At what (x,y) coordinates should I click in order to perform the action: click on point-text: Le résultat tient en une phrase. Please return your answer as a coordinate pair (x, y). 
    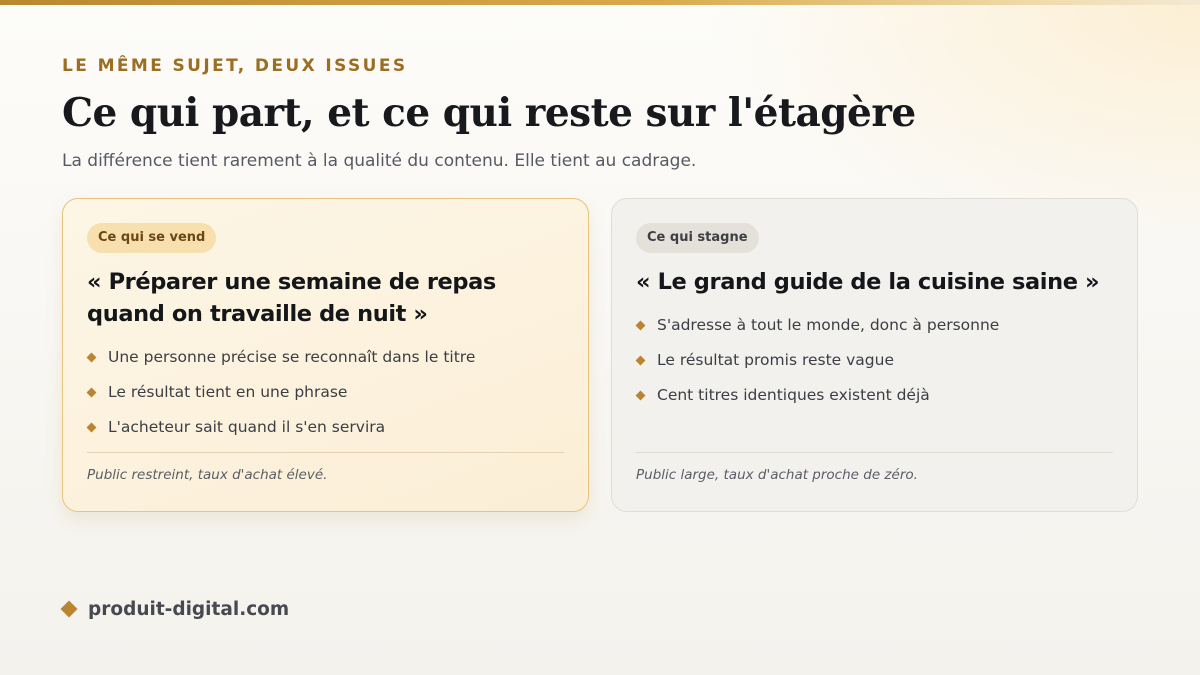
    Looking at the image, I should click on (228, 392).